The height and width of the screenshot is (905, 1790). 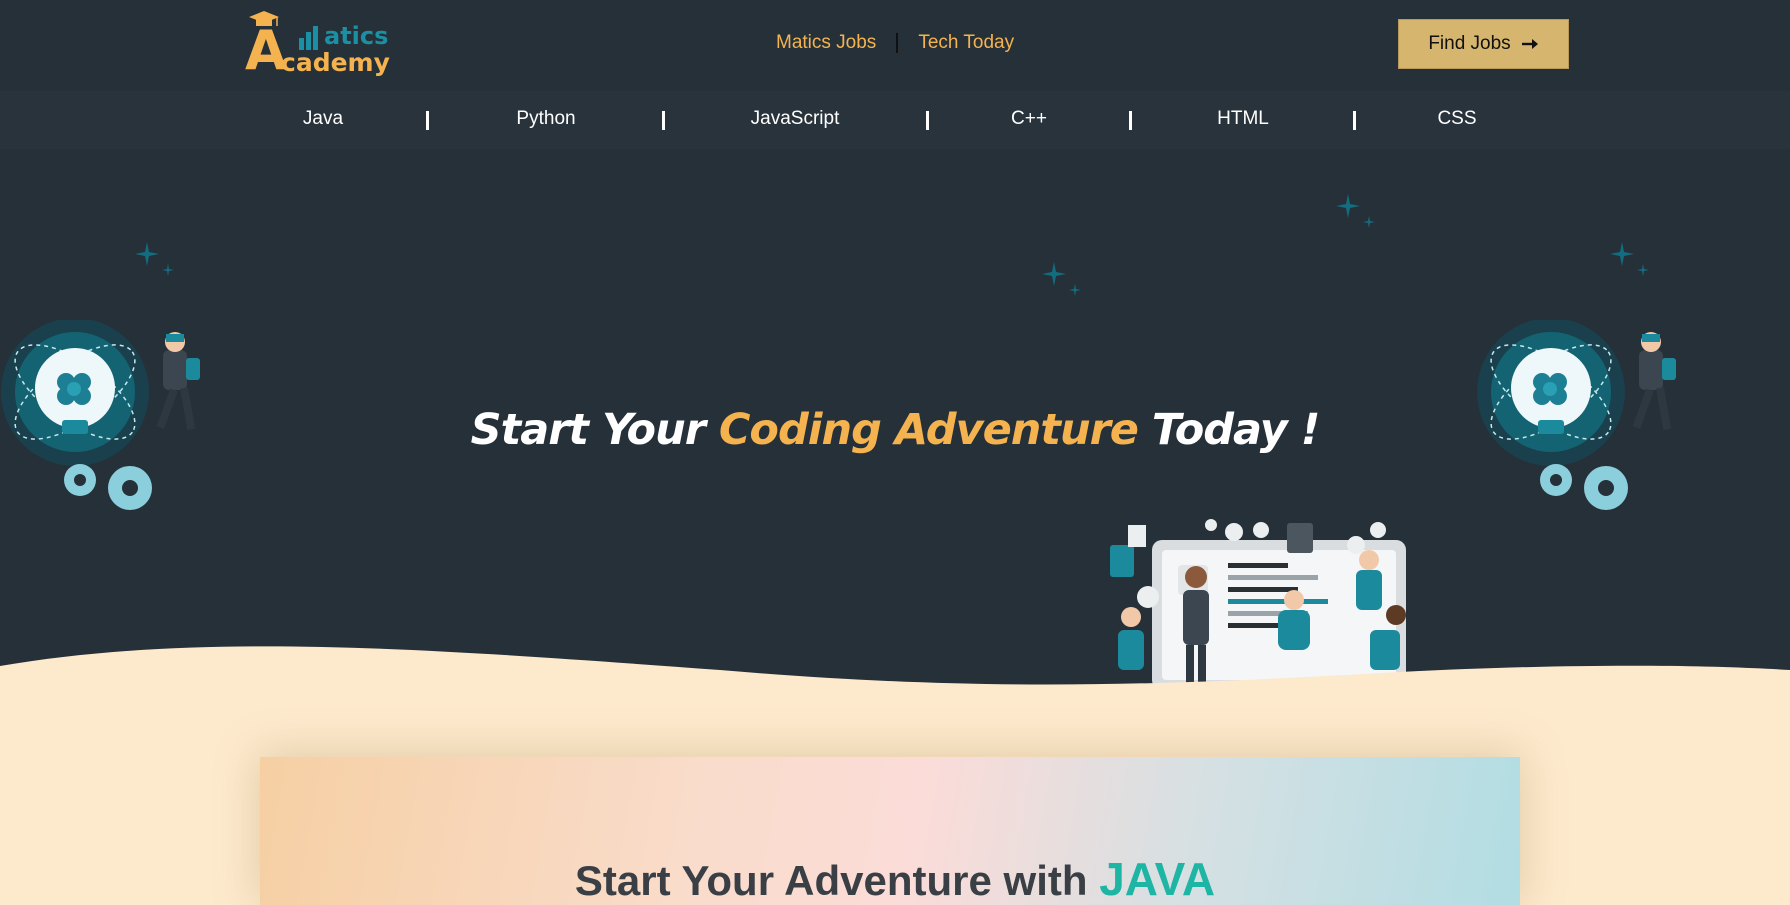 What do you see at coordinates (323, 119) in the screenshot?
I see `lang-tab-java: Java` at bounding box center [323, 119].